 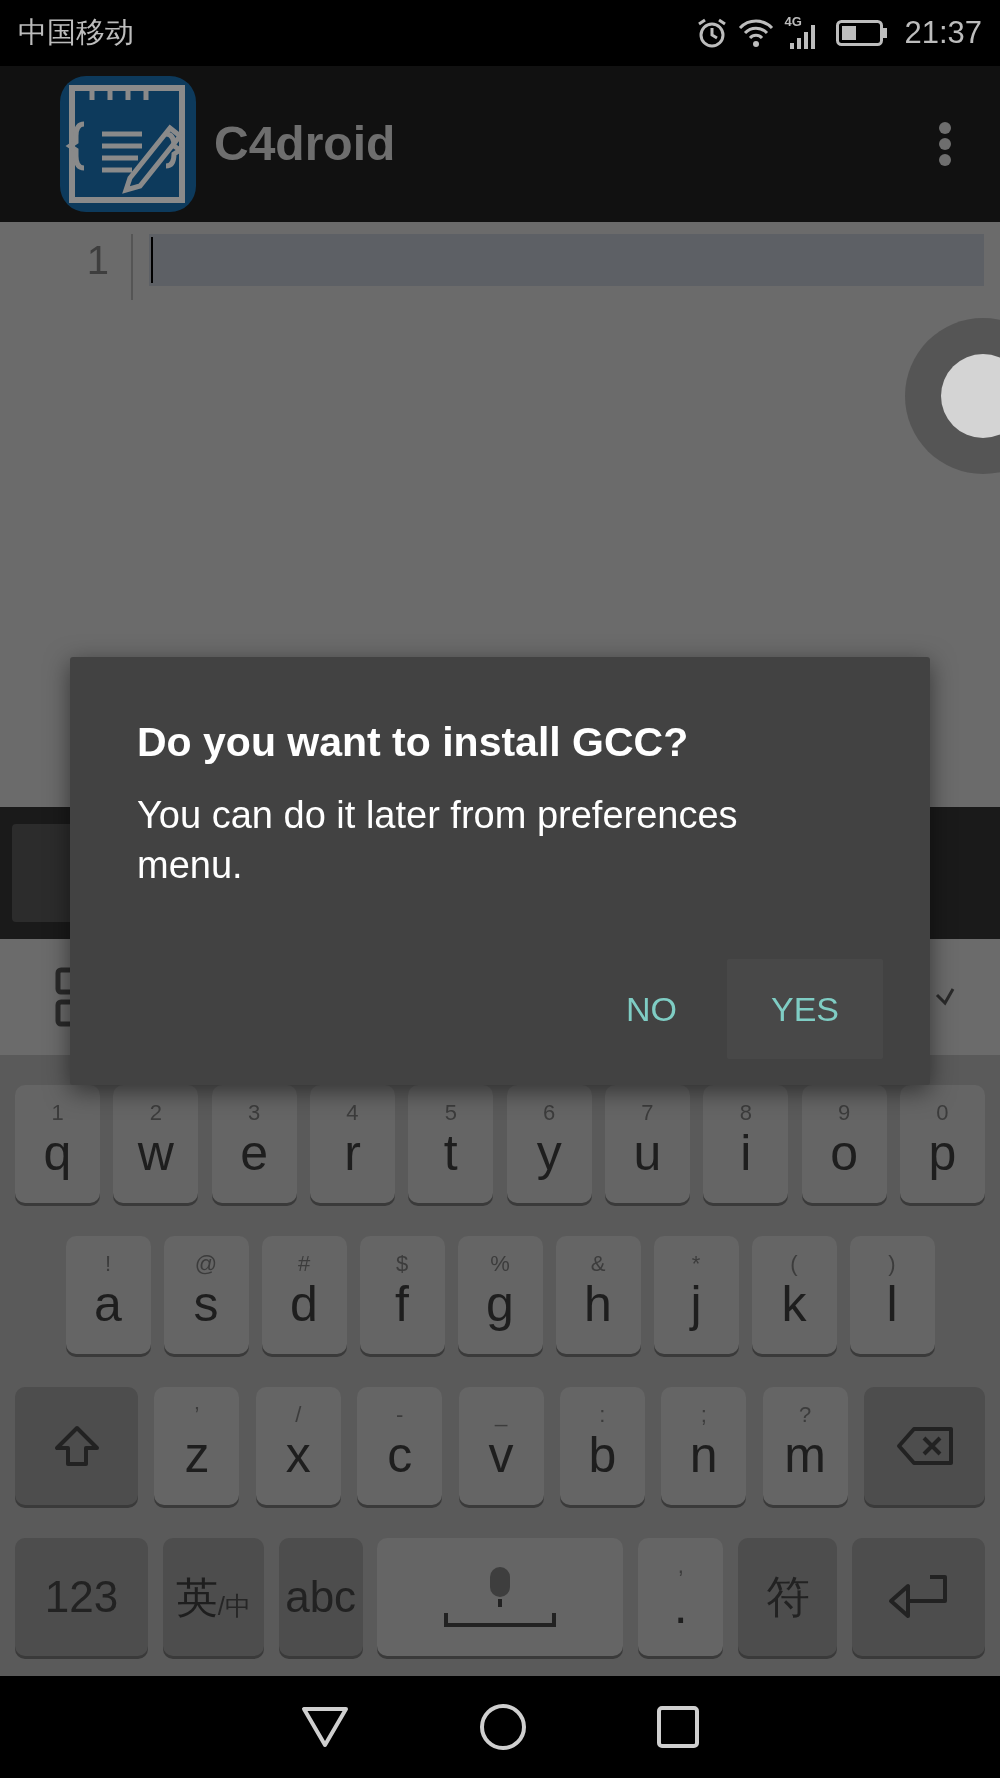 I want to click on dialog-button: YES, so click(x=805, y=1009).